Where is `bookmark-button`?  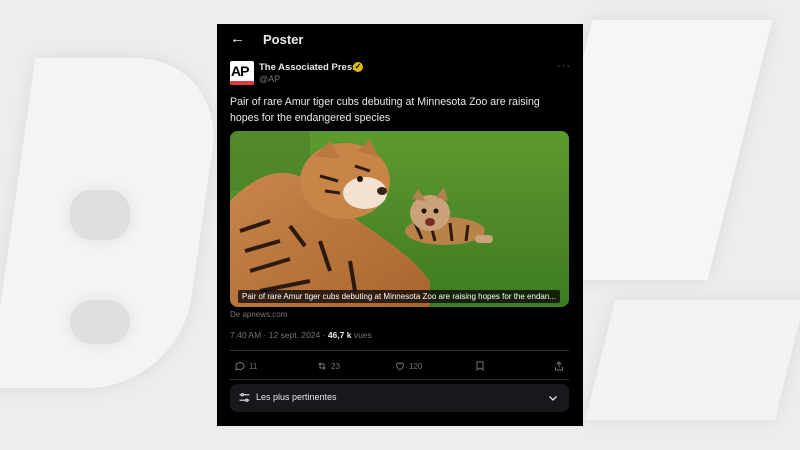
bookmark-button is located at coordinates (481, 366).